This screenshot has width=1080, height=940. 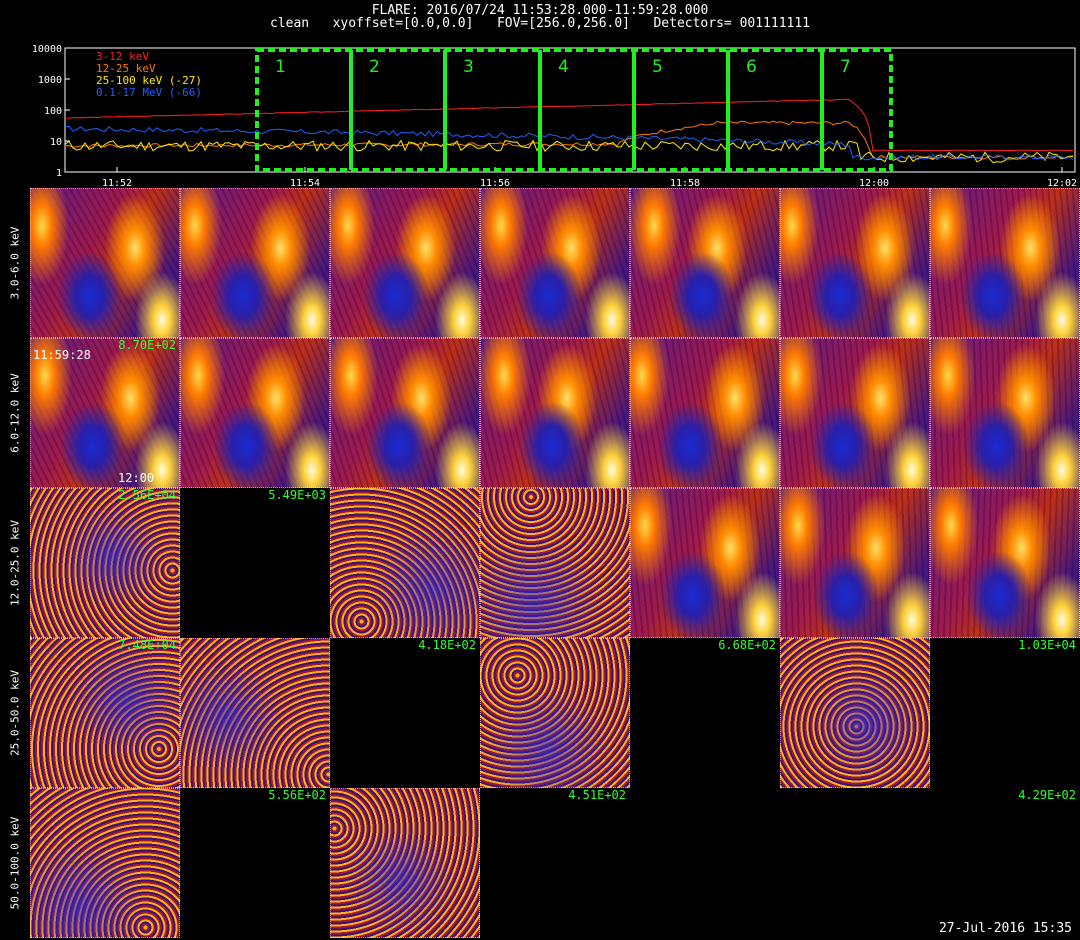 I want to click on interval-number: 7, so click(x=845, y=67).